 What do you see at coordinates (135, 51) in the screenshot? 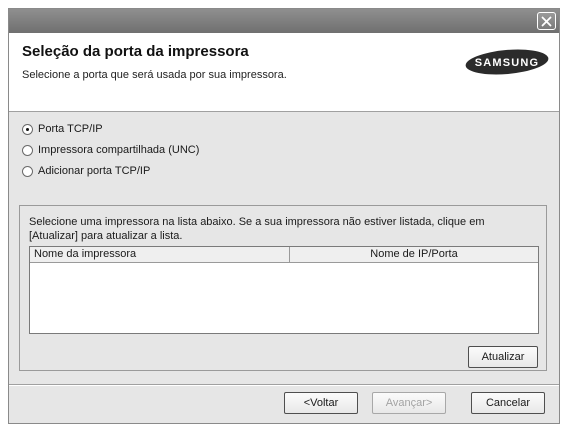
I see `page-title: Seleção da porta da impressora` at bounding box center [135, 51].